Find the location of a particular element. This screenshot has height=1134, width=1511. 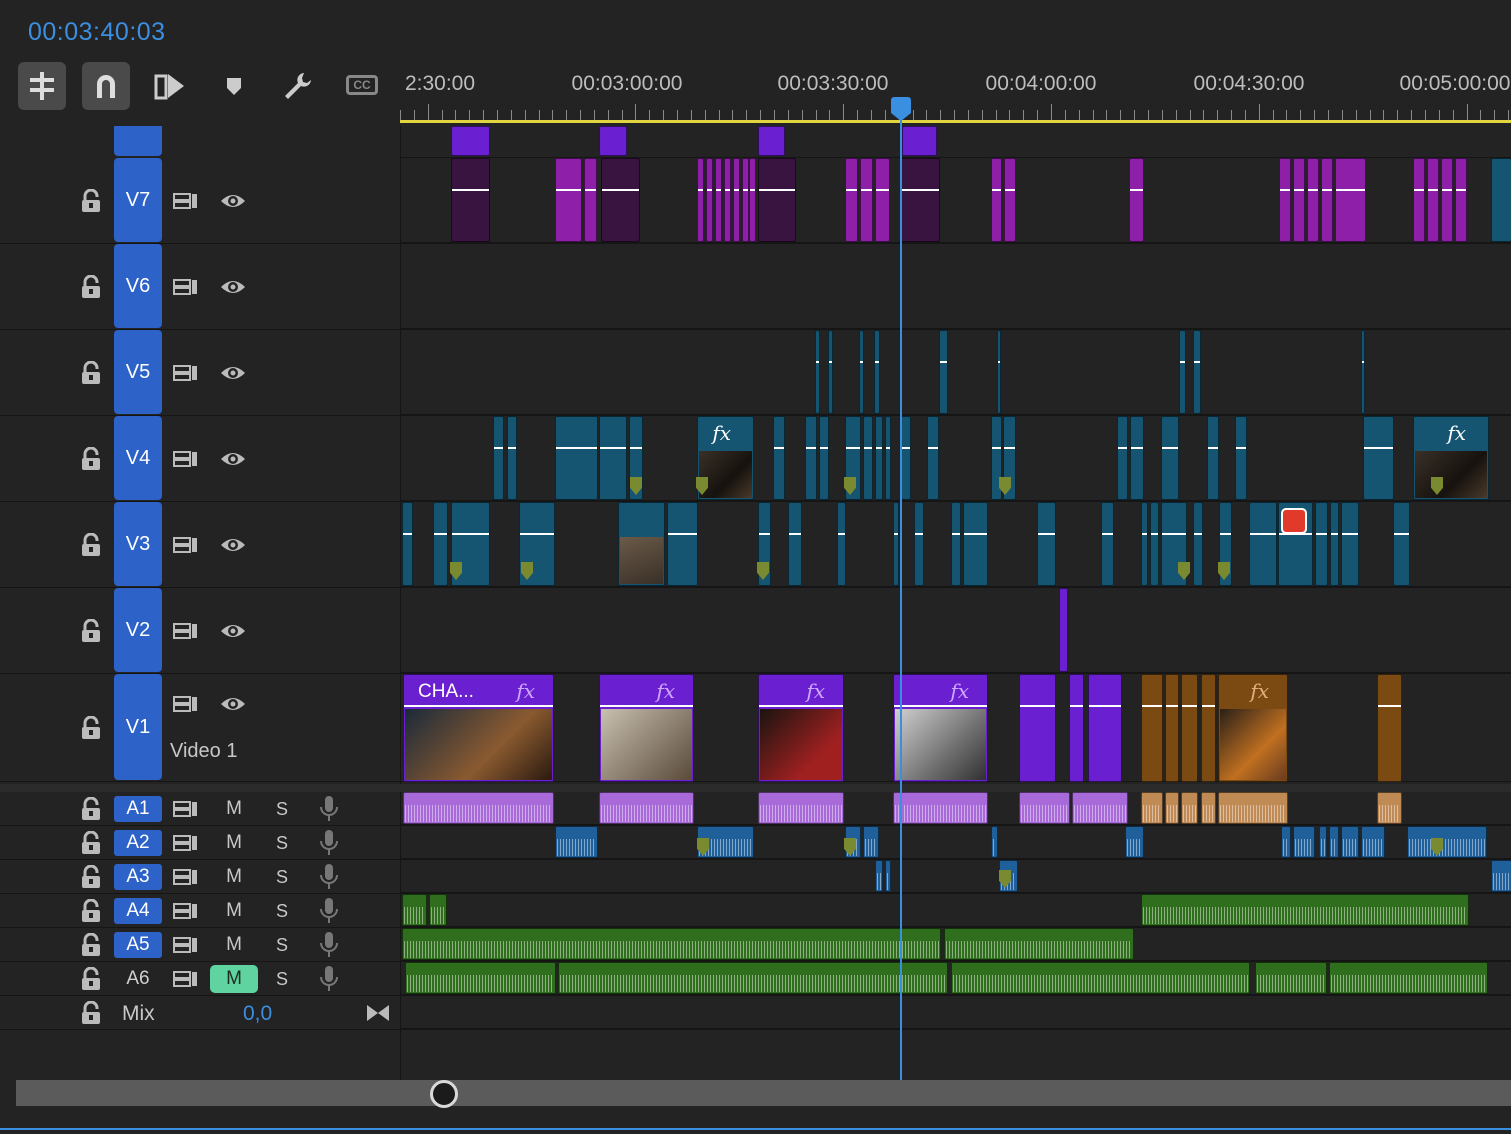

work-area-bar is located at coordinates (955, 121).